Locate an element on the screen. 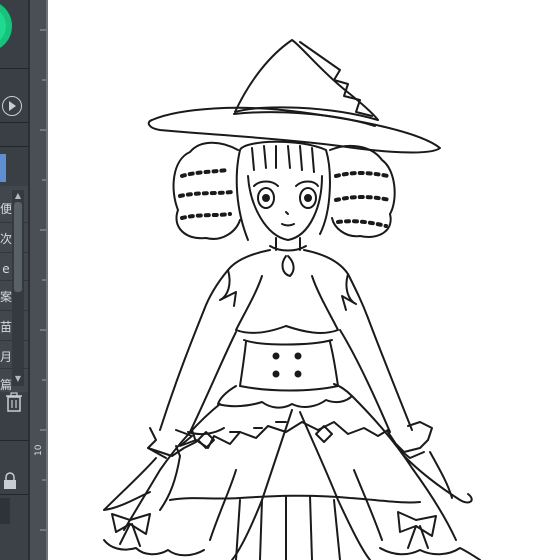 The image size is (542, 560). ruler-label: 10 is located at coordinates (39, 450).